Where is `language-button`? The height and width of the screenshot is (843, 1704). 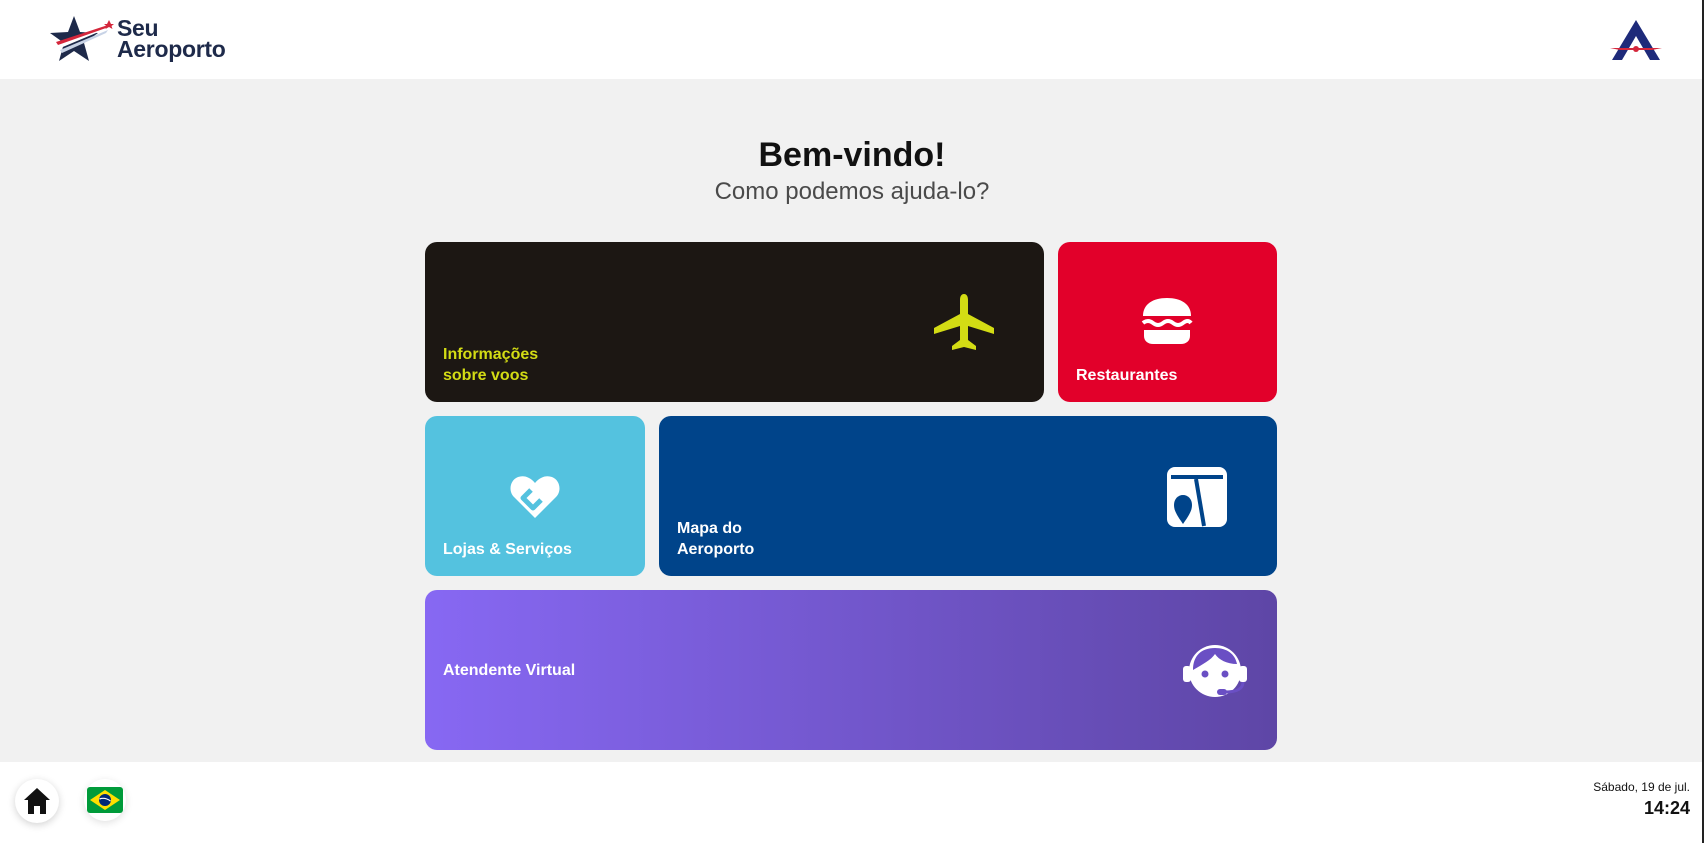 language-button is located at coordinates (105, 800).